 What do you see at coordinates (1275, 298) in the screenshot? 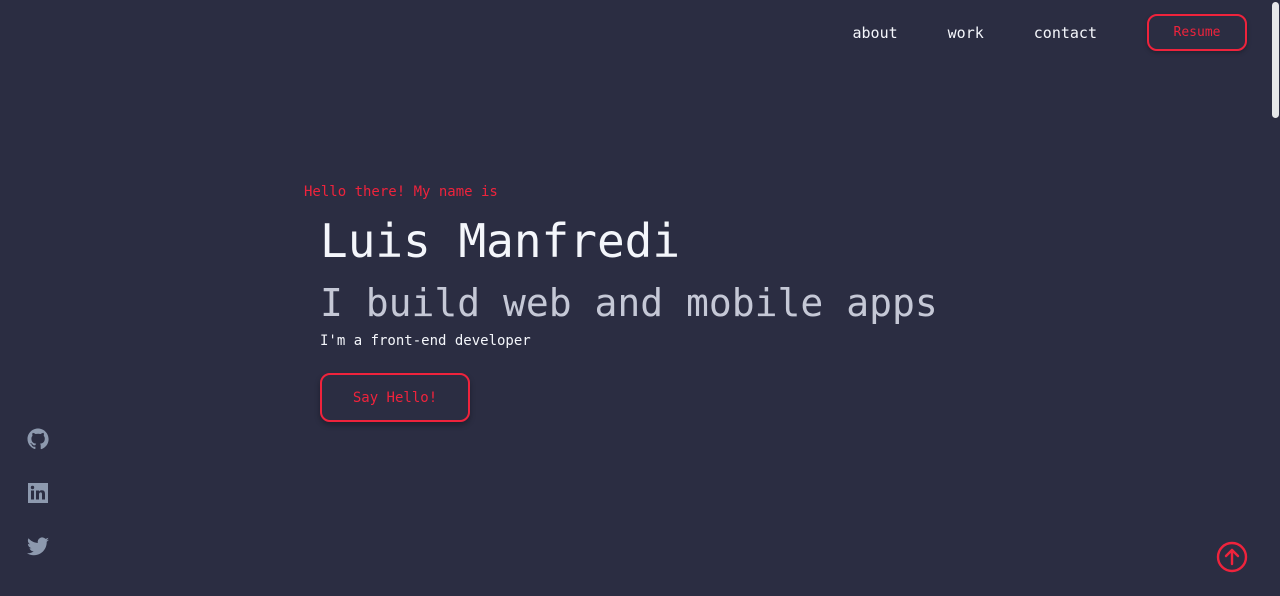
I see `scrollbar` at bounding box center [1275, 298].